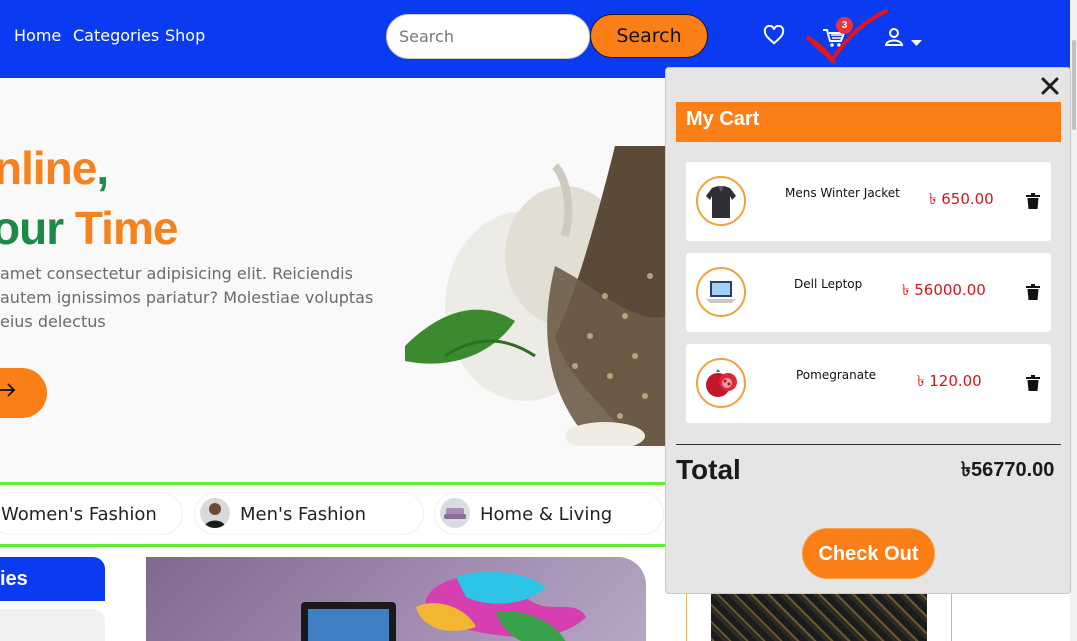  Describe the element at coordinates (116, 35) in the screenshot. I see `nav-categories-link: Categories` at that location.